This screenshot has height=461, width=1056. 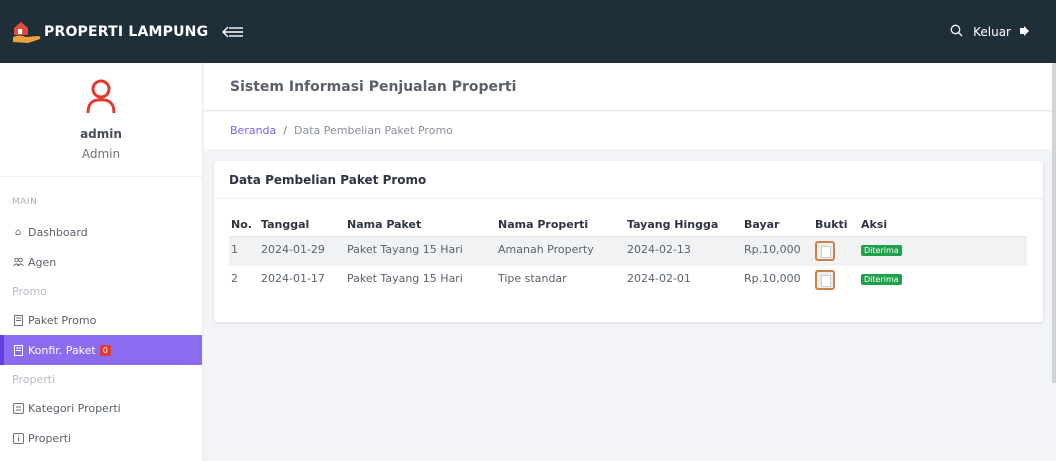 What do you see at coordinates (302, 251) in the screenshot?
I see `cell-tanggal: 2024-01-29` at bounding box center [302, 251].